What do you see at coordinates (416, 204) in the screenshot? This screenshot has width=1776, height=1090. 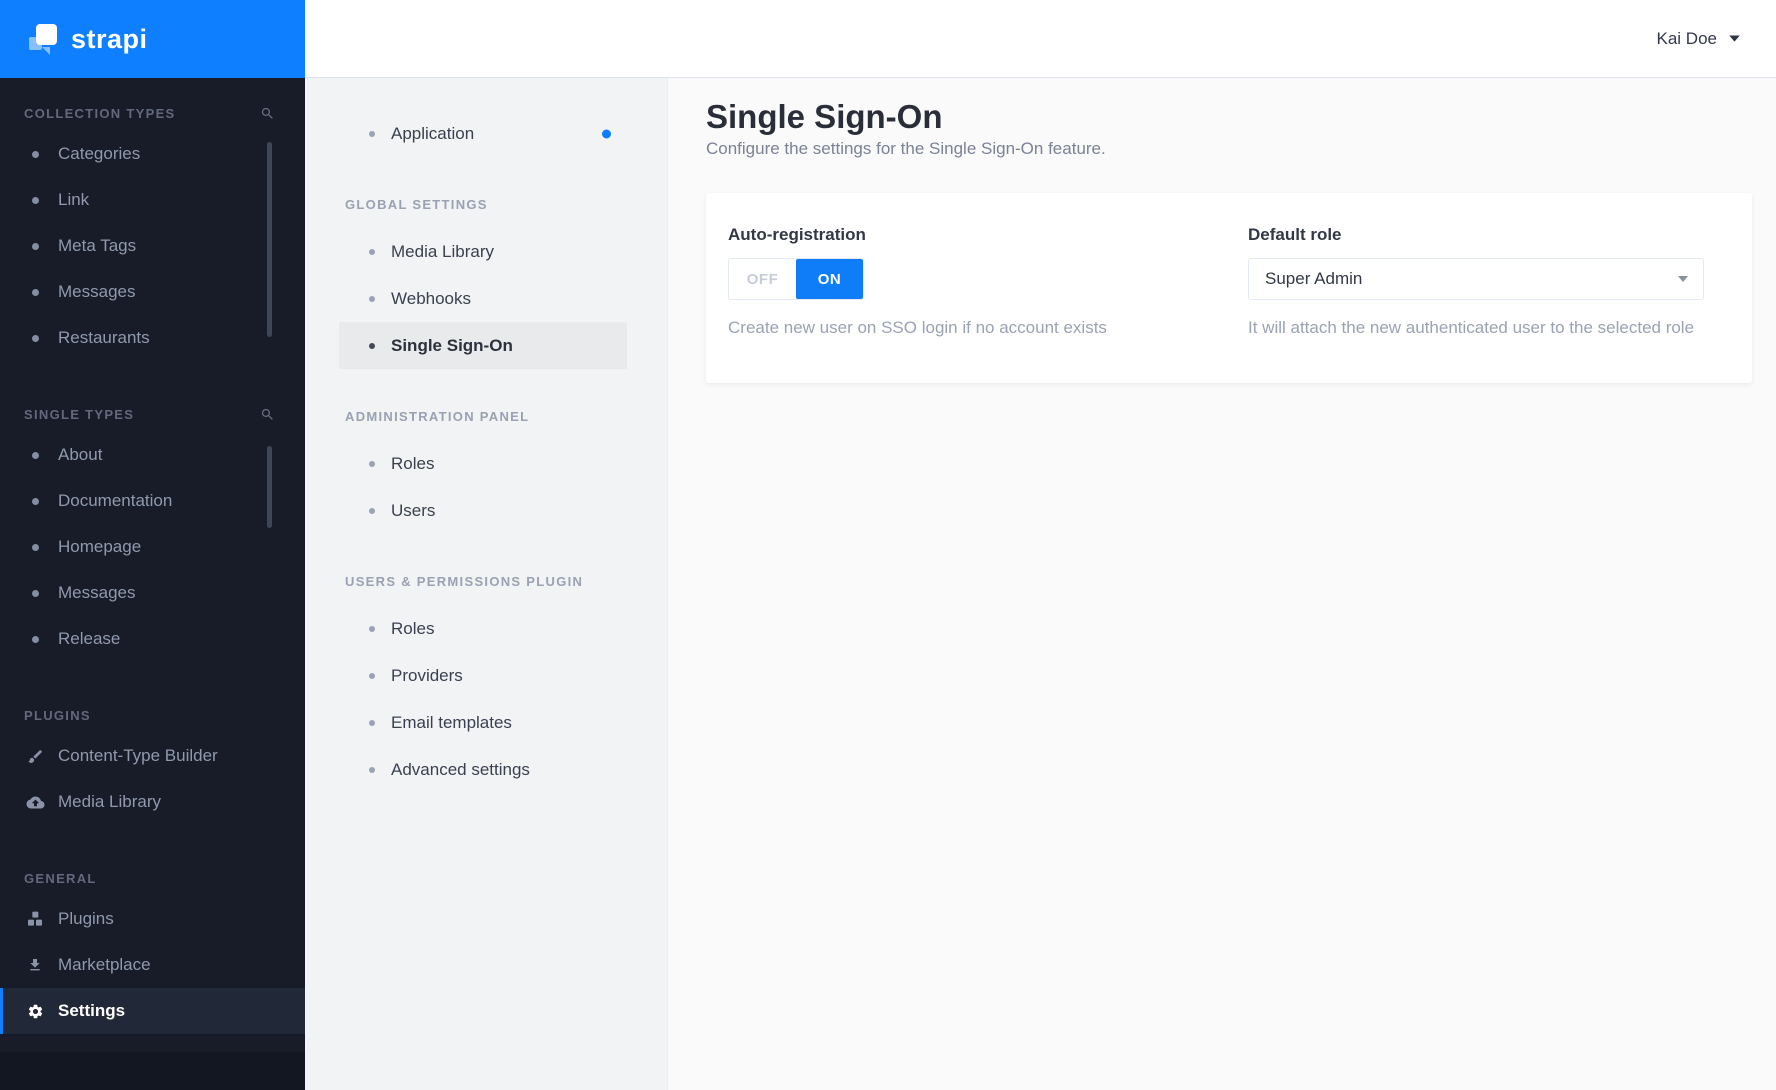 I see `settings-group-title-global-settings: GLOBAL SETTINGS` at bounding box center [416, 204].